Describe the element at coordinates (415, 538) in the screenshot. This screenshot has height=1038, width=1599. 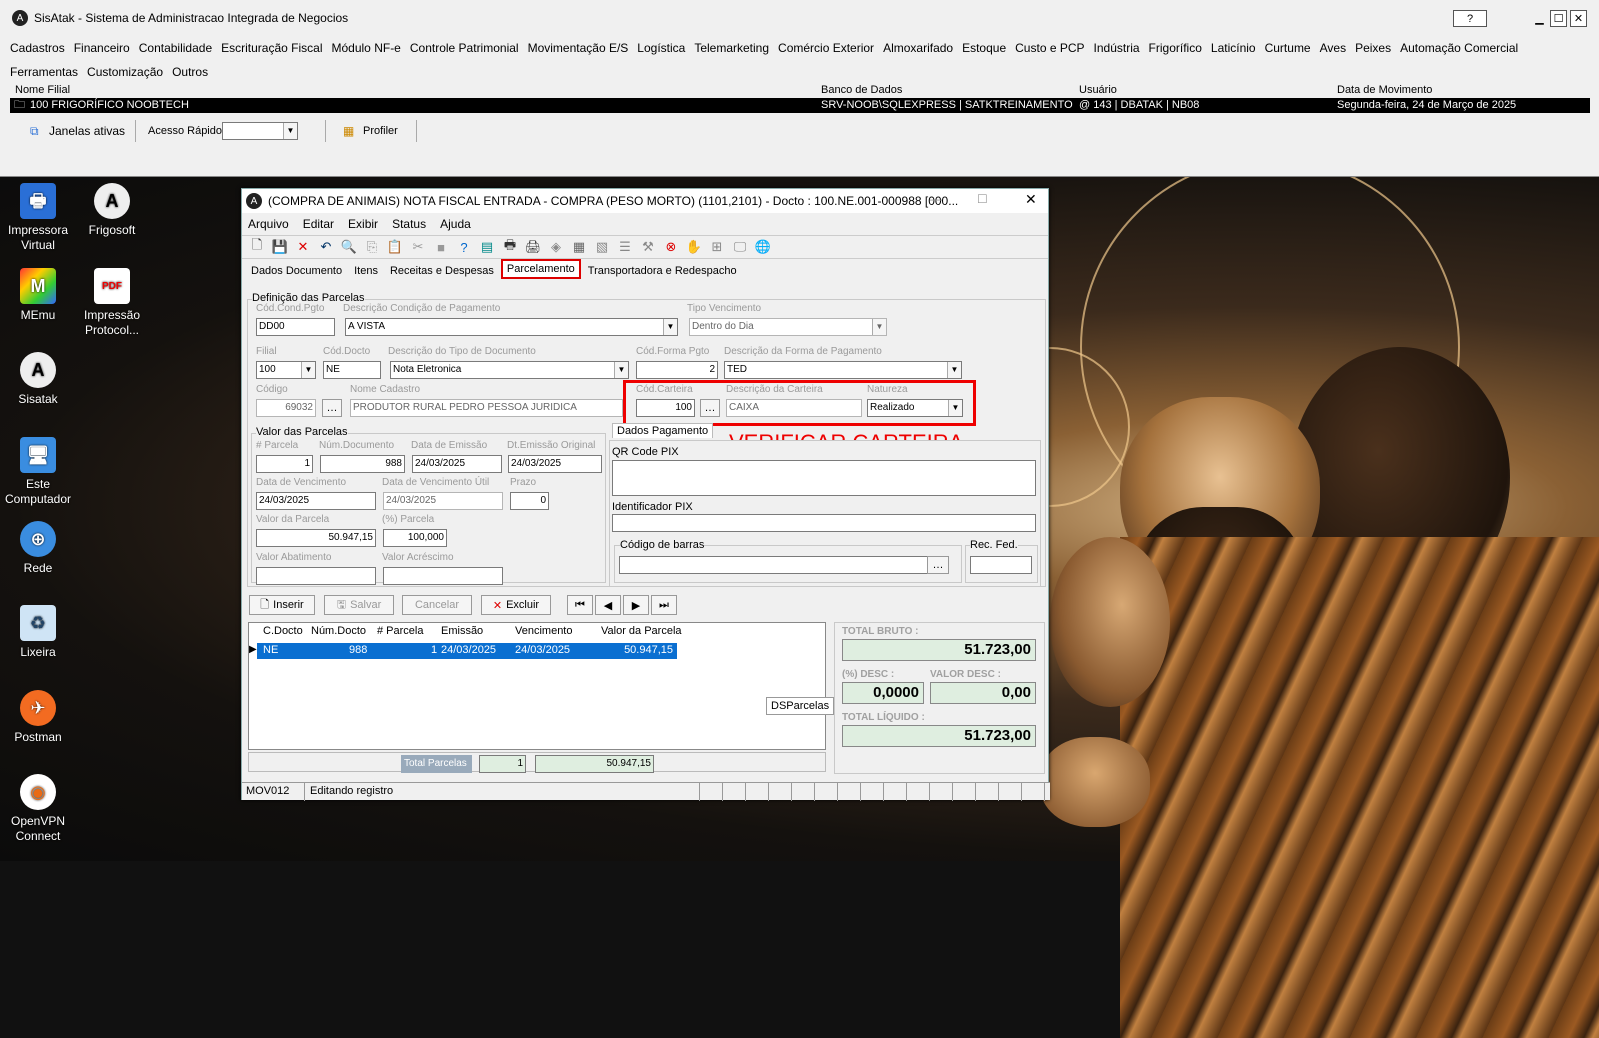
I see `pct-parcela-input: 100,000` at that location.